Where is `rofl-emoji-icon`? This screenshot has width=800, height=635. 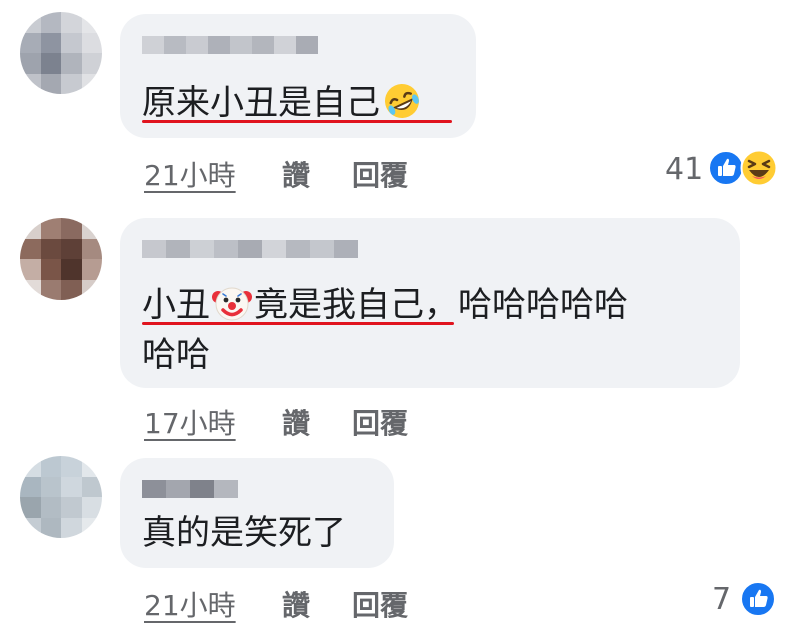 rofl-emoji-icon is located at coordinates (402, 101).